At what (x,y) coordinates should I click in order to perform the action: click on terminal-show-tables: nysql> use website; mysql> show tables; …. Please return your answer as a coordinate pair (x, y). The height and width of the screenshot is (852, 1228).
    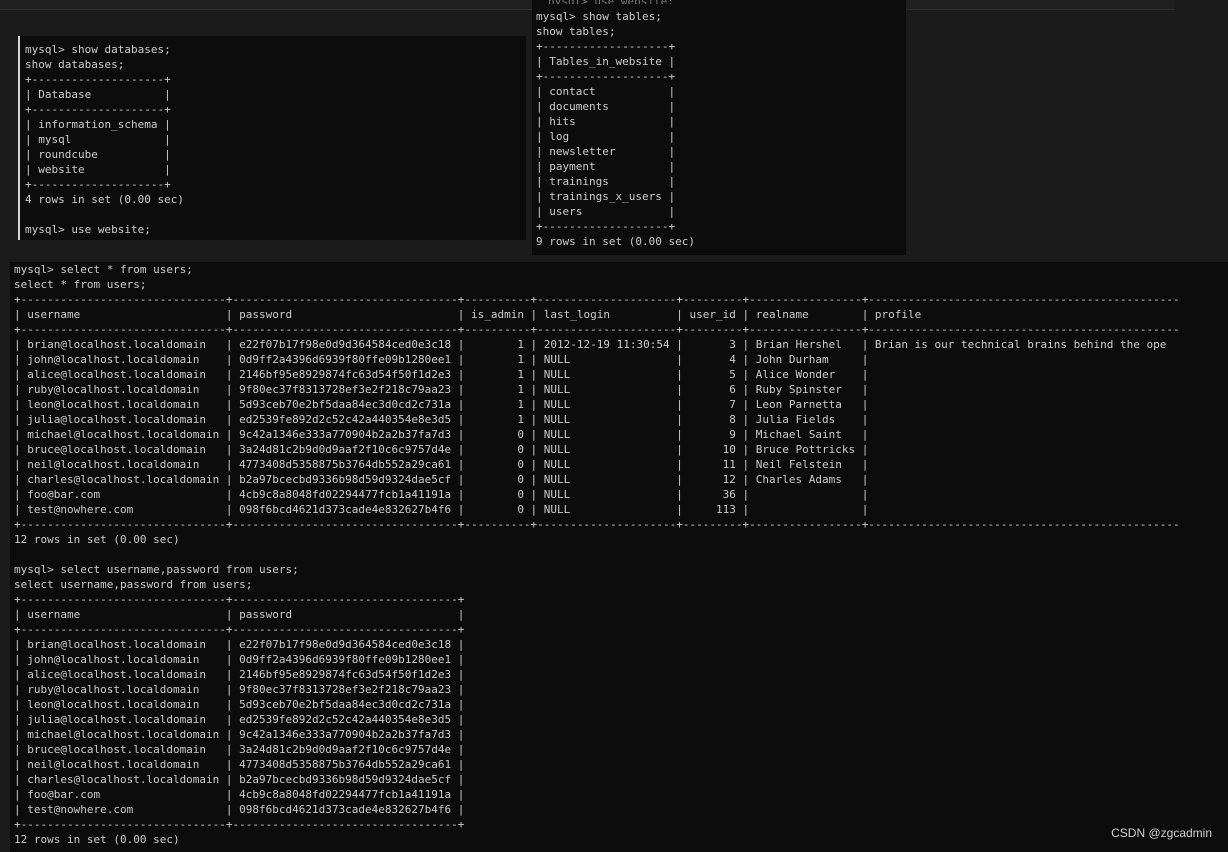
    Looking at the image, I should click on (719, 127).